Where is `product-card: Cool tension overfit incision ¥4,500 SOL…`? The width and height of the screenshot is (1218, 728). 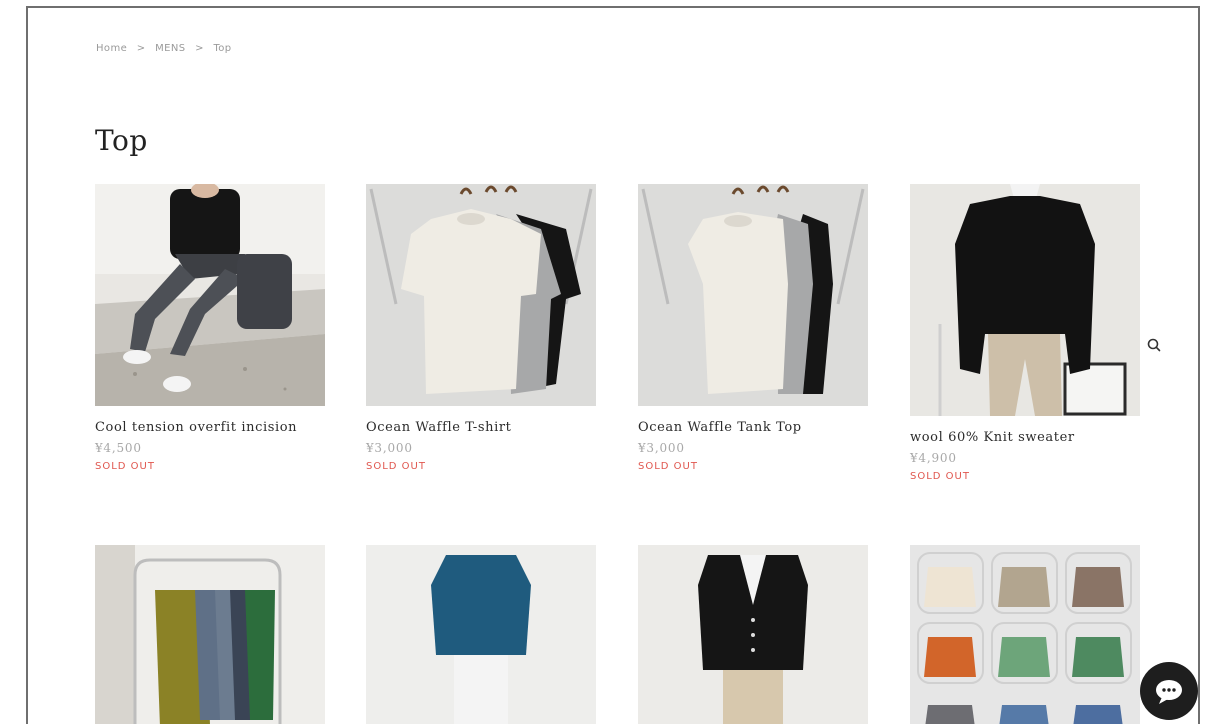
product-card: Cool tension overfit incision ¥4,500 SOL… is located at coordinates (210, 328).